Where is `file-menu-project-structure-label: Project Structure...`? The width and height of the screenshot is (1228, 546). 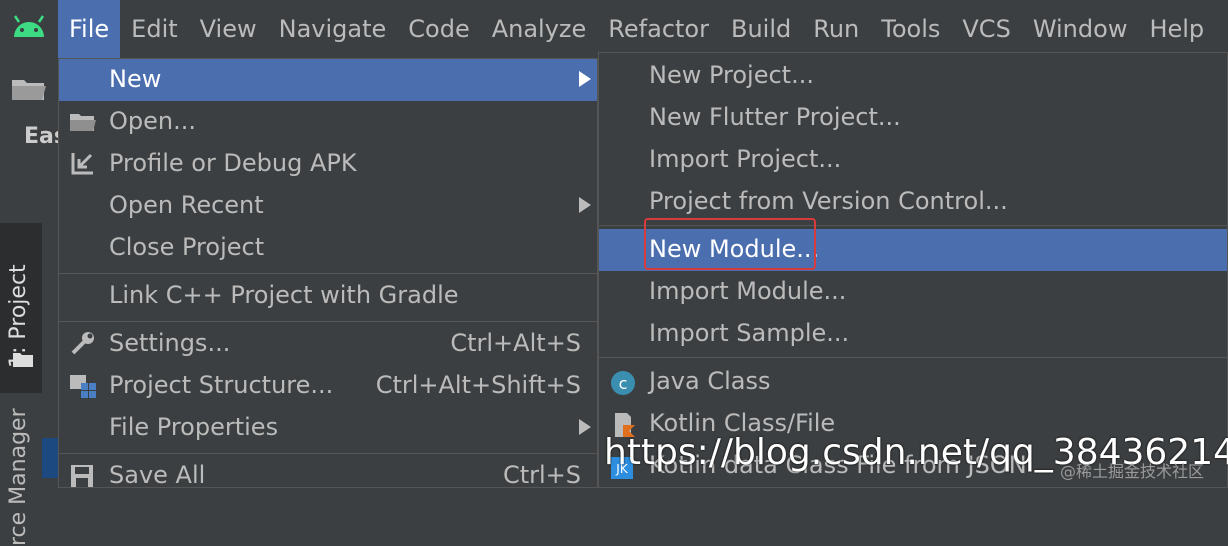 file-menu-project-structure-label: Project Structure... is located at coordinates (221, 385).